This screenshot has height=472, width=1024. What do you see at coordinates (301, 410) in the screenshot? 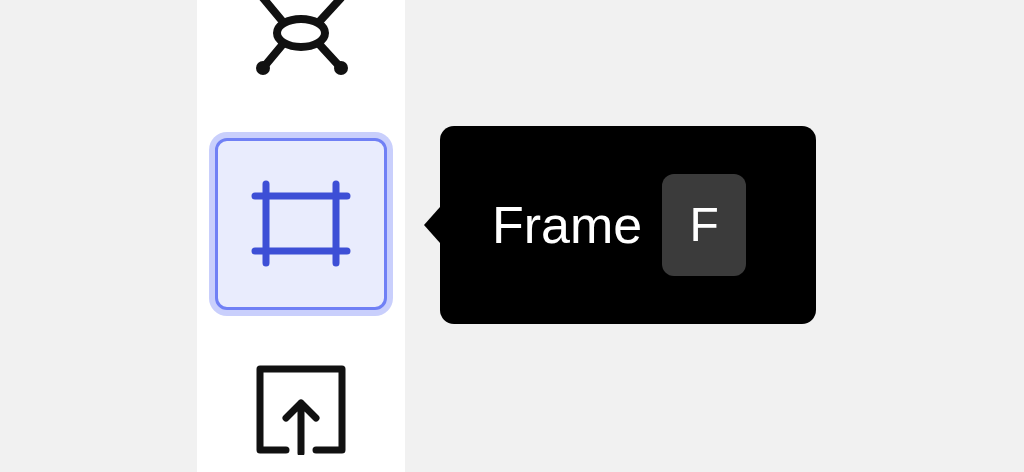
I see `upload-icon` at bounding box center [301, 410].